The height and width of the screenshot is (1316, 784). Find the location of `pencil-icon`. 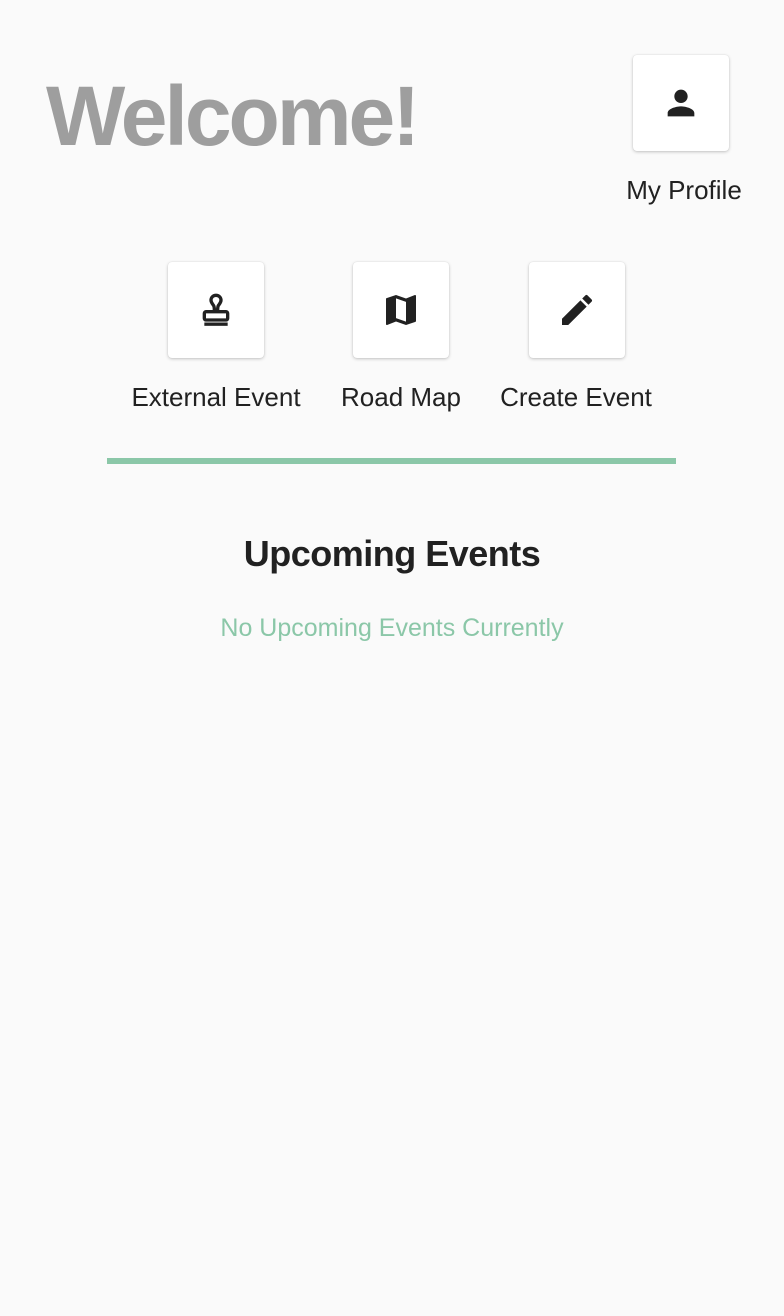

pencil-icon is located at coordinates (577, 310).